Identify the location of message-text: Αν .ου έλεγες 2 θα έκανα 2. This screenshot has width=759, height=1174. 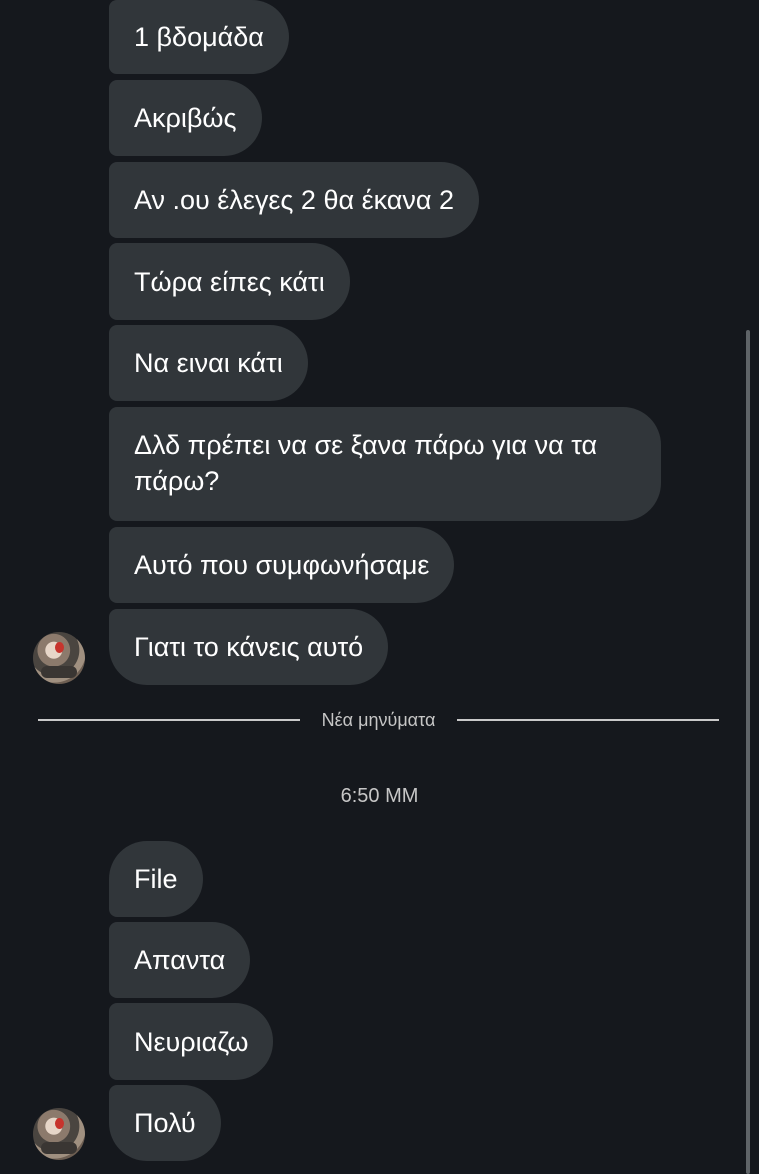
(294, 200).